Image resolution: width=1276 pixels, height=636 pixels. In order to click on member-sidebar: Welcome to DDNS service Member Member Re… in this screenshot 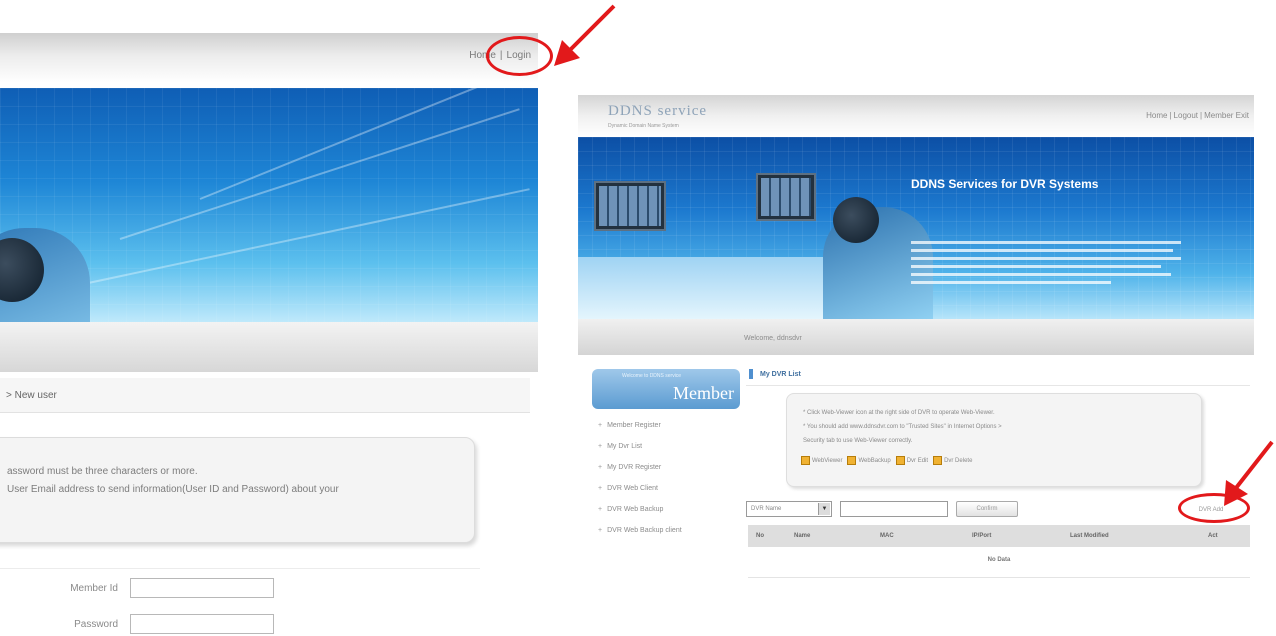, I will do `click(667, 464)`.